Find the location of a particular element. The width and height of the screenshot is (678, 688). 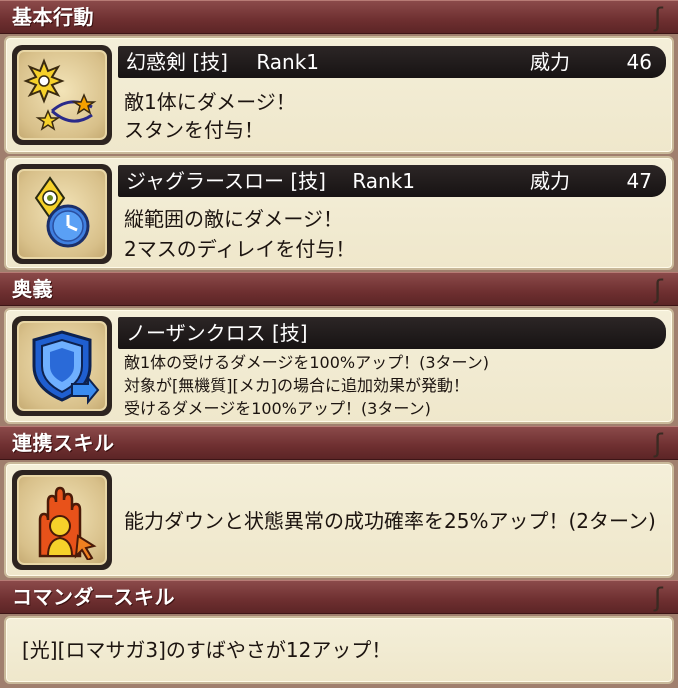

description-line: 対象が[無機質][メカ]の場合に追加効果が発動！ is located at coordinates (296, 385).